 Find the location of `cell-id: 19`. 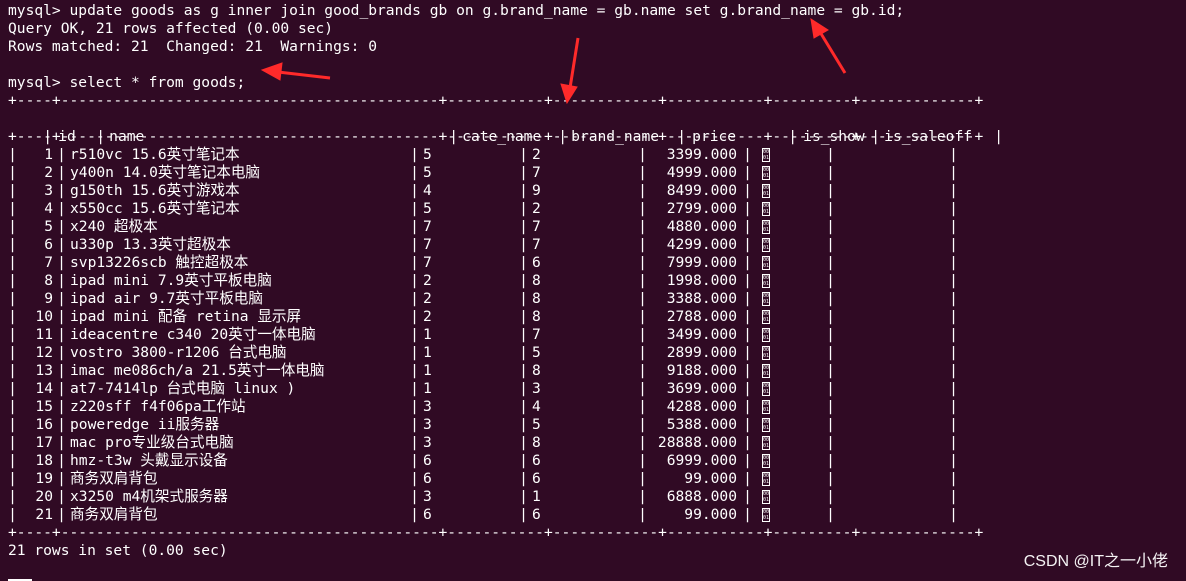

cell-id: 19 is located at coordinates (44, 478).